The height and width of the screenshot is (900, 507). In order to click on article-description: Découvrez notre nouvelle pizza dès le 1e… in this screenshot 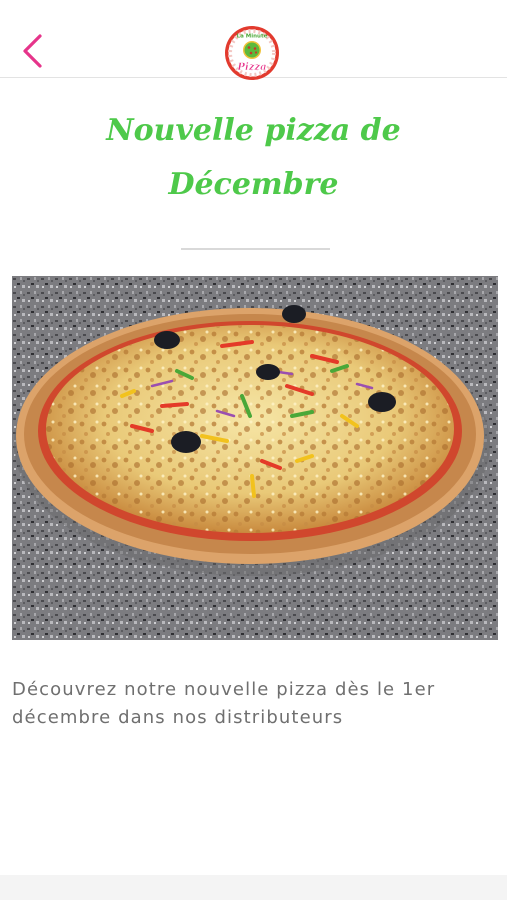, I will do `click(224, 703)`.